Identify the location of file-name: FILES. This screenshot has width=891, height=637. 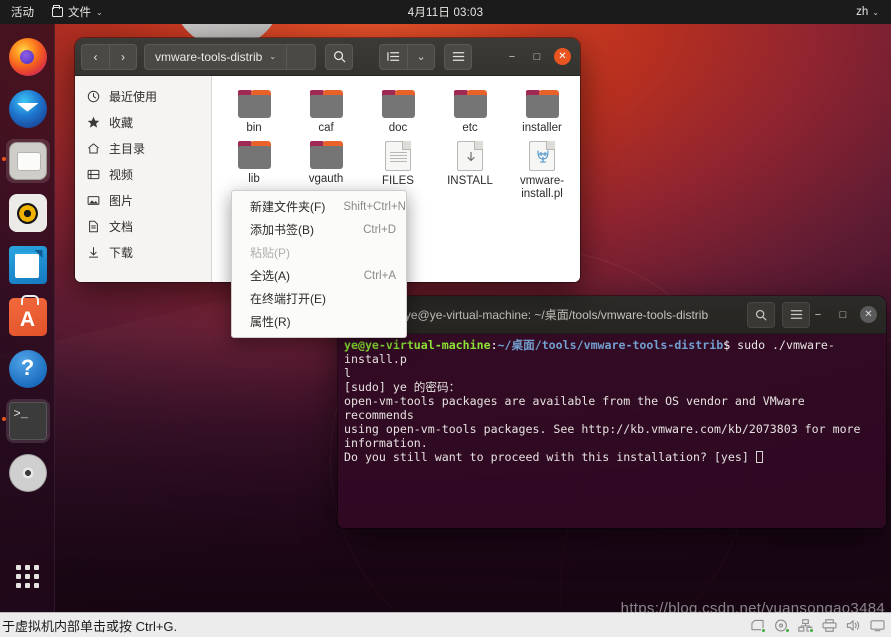
(398, 181).